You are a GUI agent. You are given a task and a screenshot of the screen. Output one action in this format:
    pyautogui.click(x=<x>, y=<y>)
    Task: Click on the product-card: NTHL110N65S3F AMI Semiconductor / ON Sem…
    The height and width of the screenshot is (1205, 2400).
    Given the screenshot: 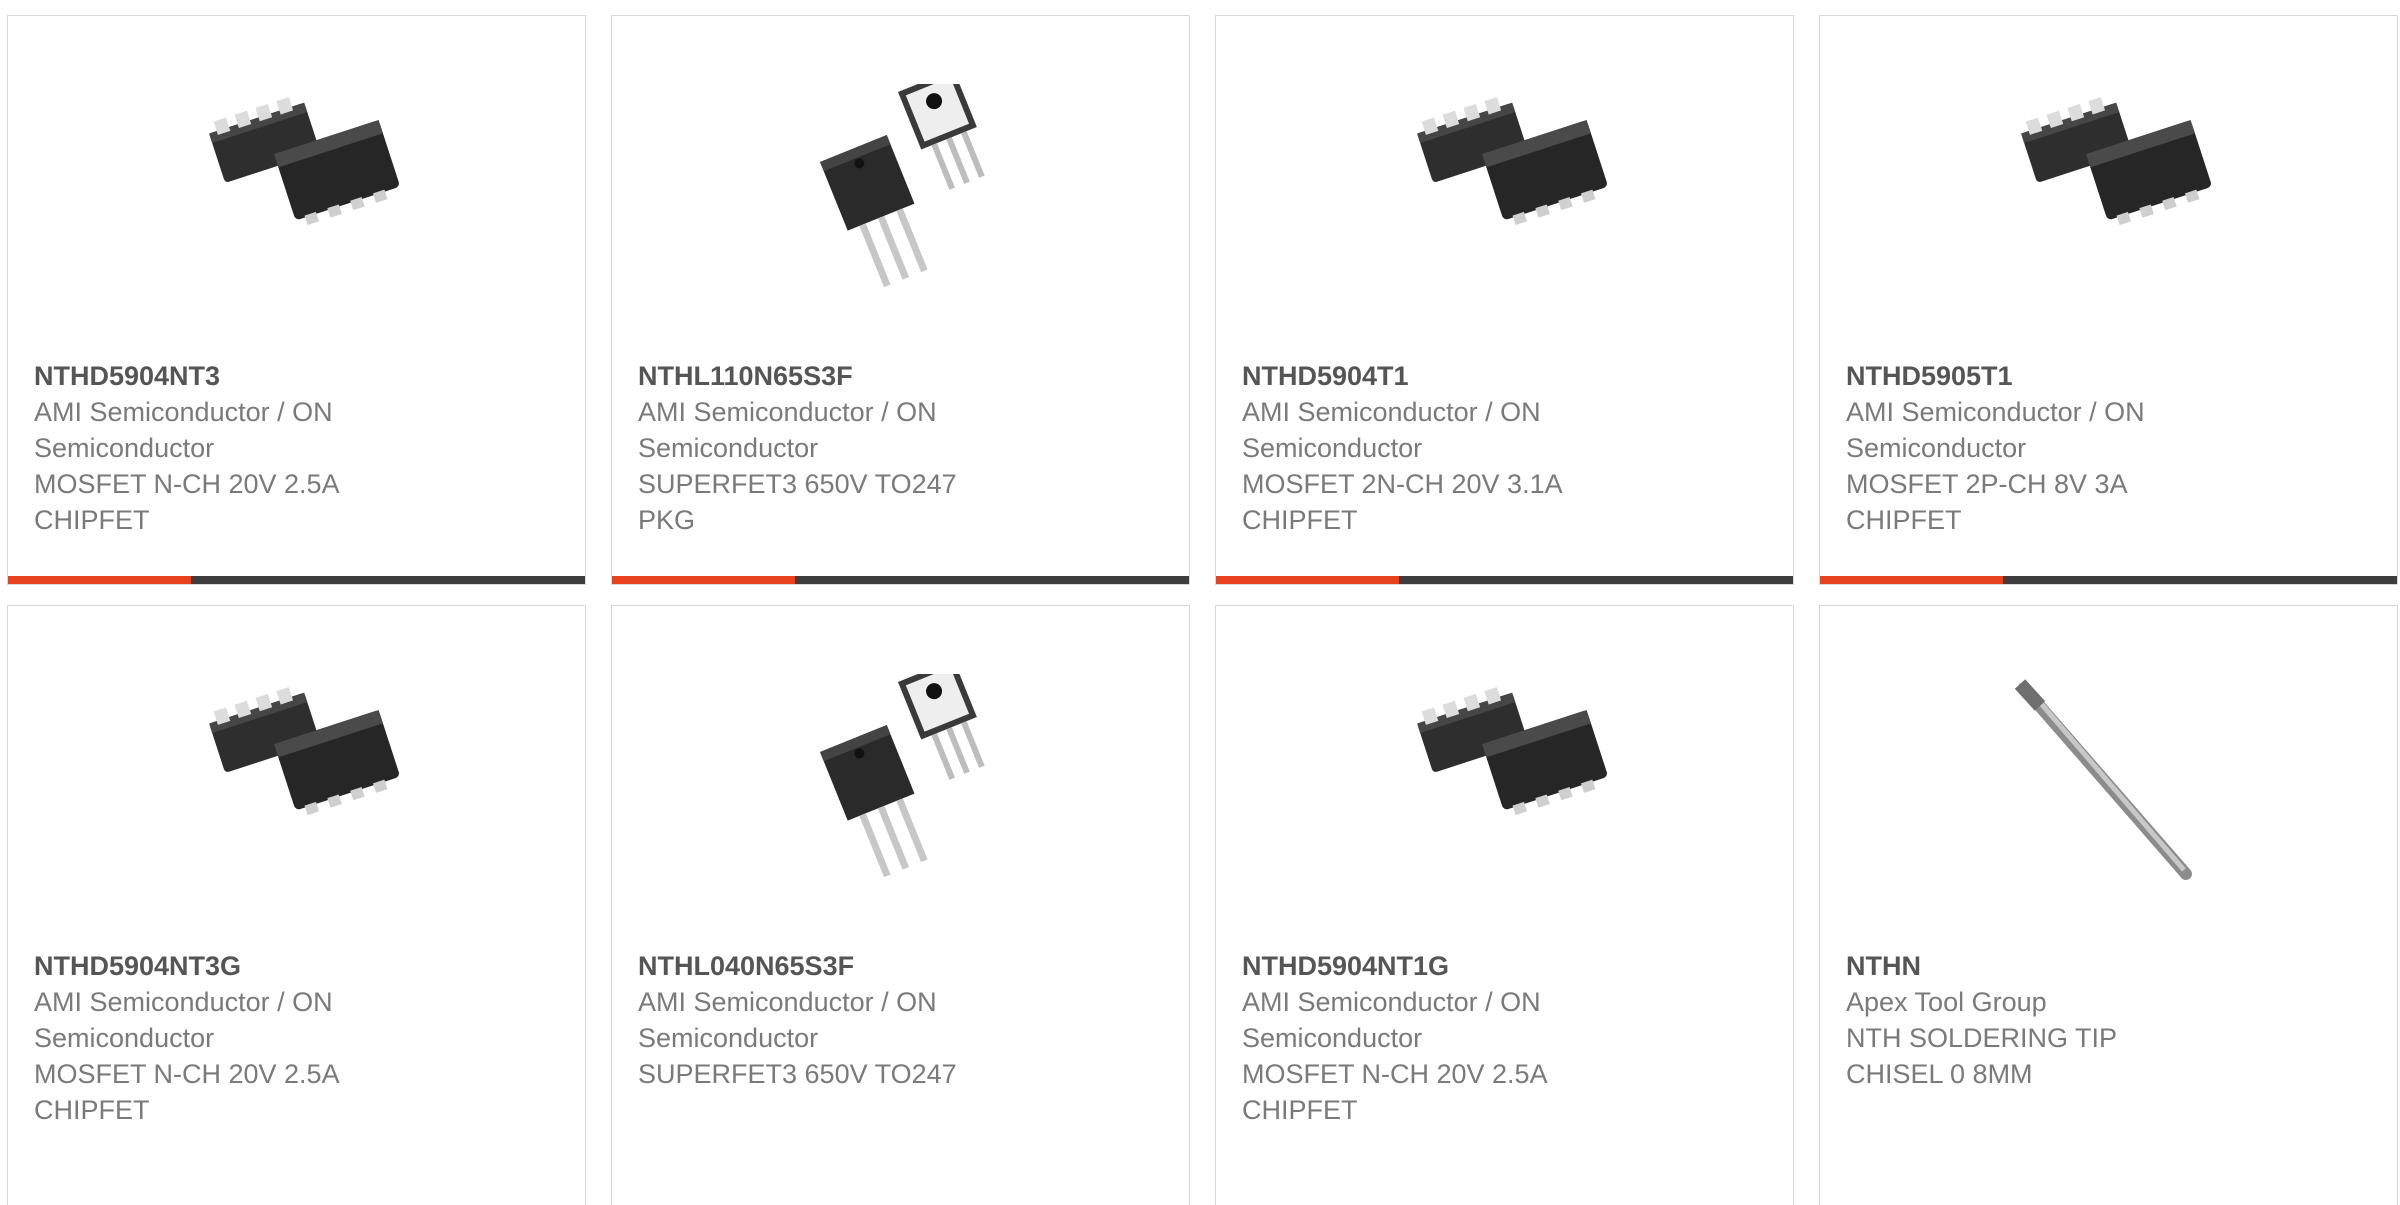 What is the action you would take?
    pyautogui.click(x=900, y=300)
    